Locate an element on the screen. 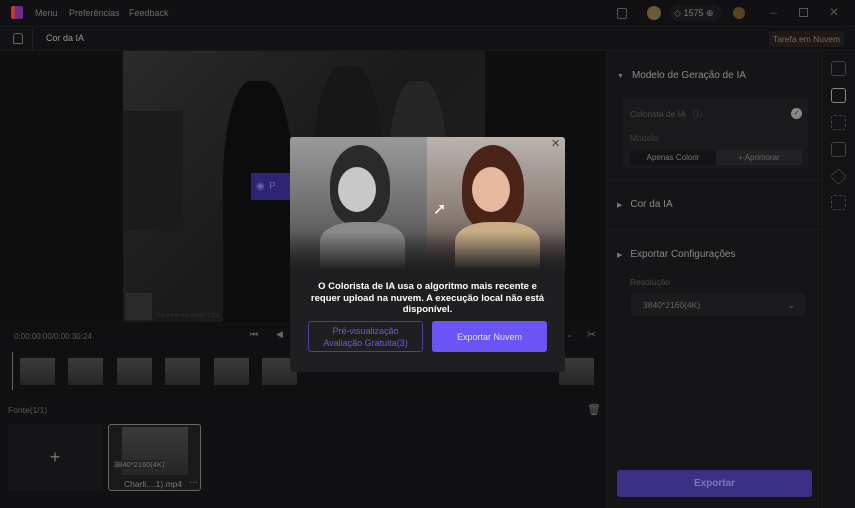  home-icon is located at coordinates (18, 38).